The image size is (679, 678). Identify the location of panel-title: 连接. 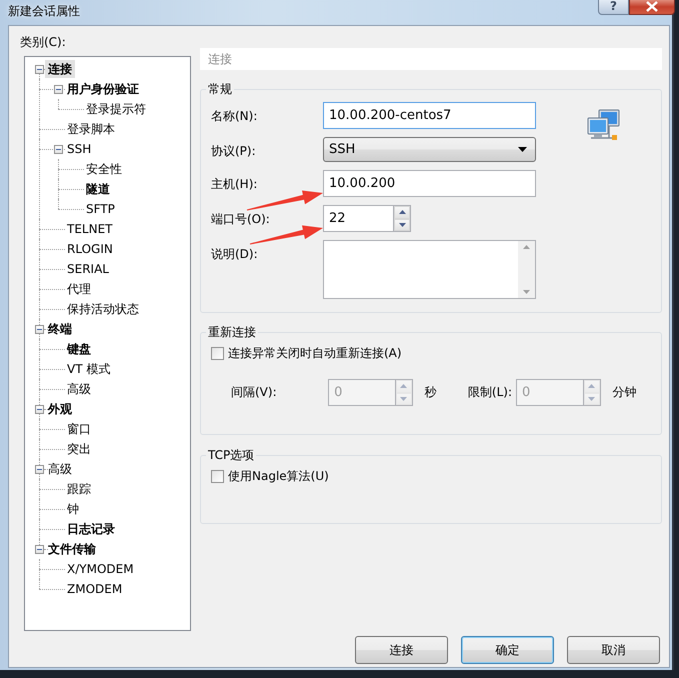
(431, 59).